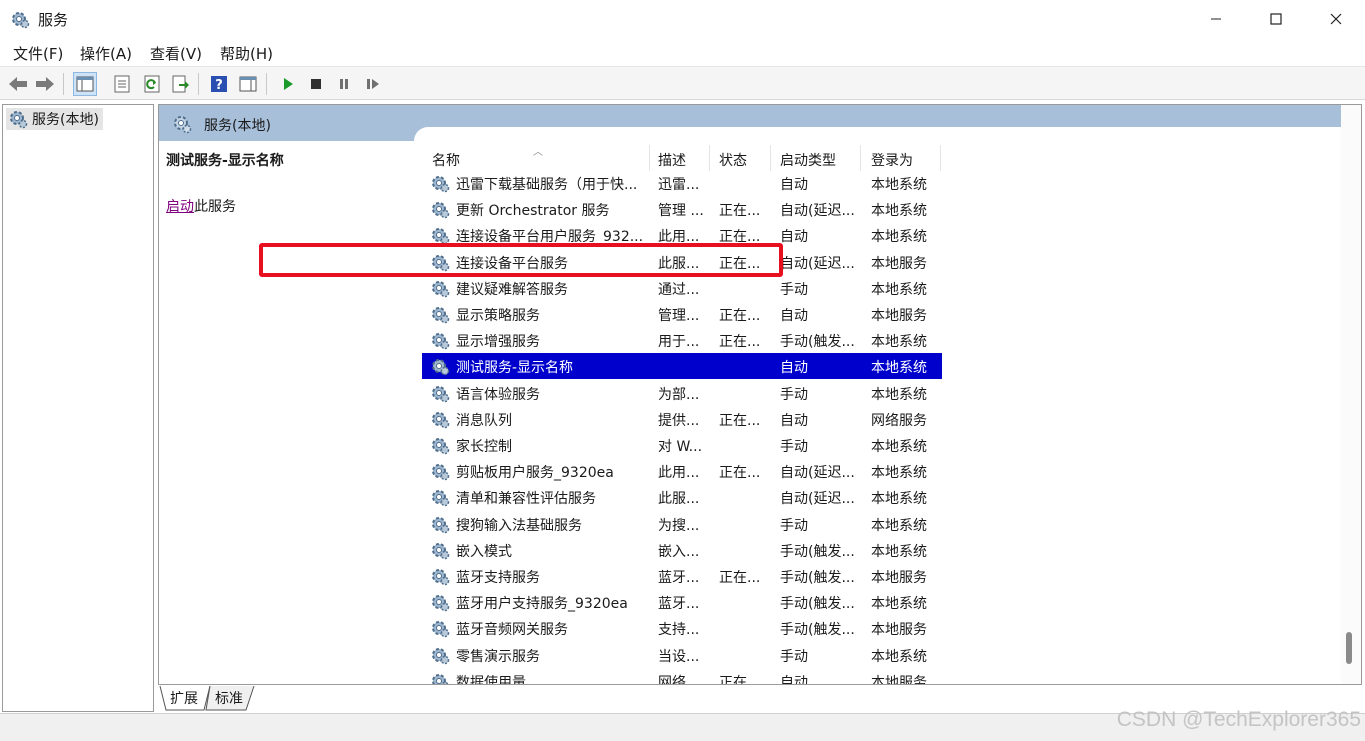 This screenshot has width=1365, height=741. I want to click on column-header-name: ︿ 名称, so click(536, 158).